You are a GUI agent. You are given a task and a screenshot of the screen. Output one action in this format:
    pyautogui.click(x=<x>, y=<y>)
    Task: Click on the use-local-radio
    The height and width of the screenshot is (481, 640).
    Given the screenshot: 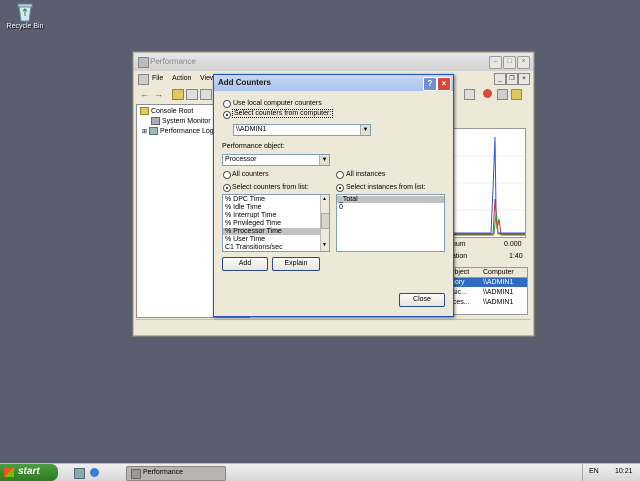 What is the action you would take?
    pyautogui.click(x=227, y=104)
    